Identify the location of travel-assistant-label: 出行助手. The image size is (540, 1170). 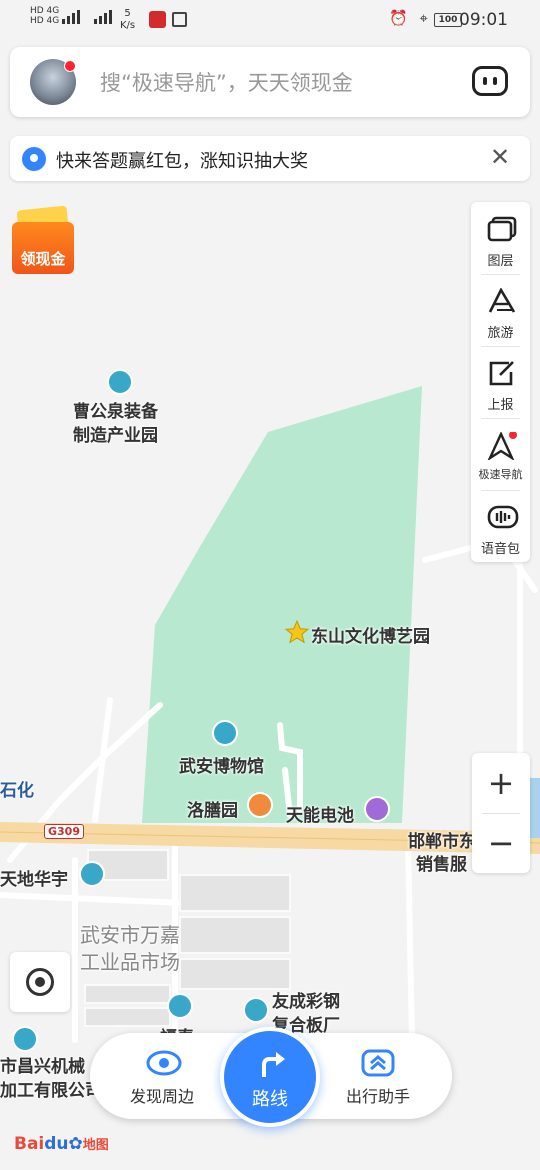
(377, 1096).